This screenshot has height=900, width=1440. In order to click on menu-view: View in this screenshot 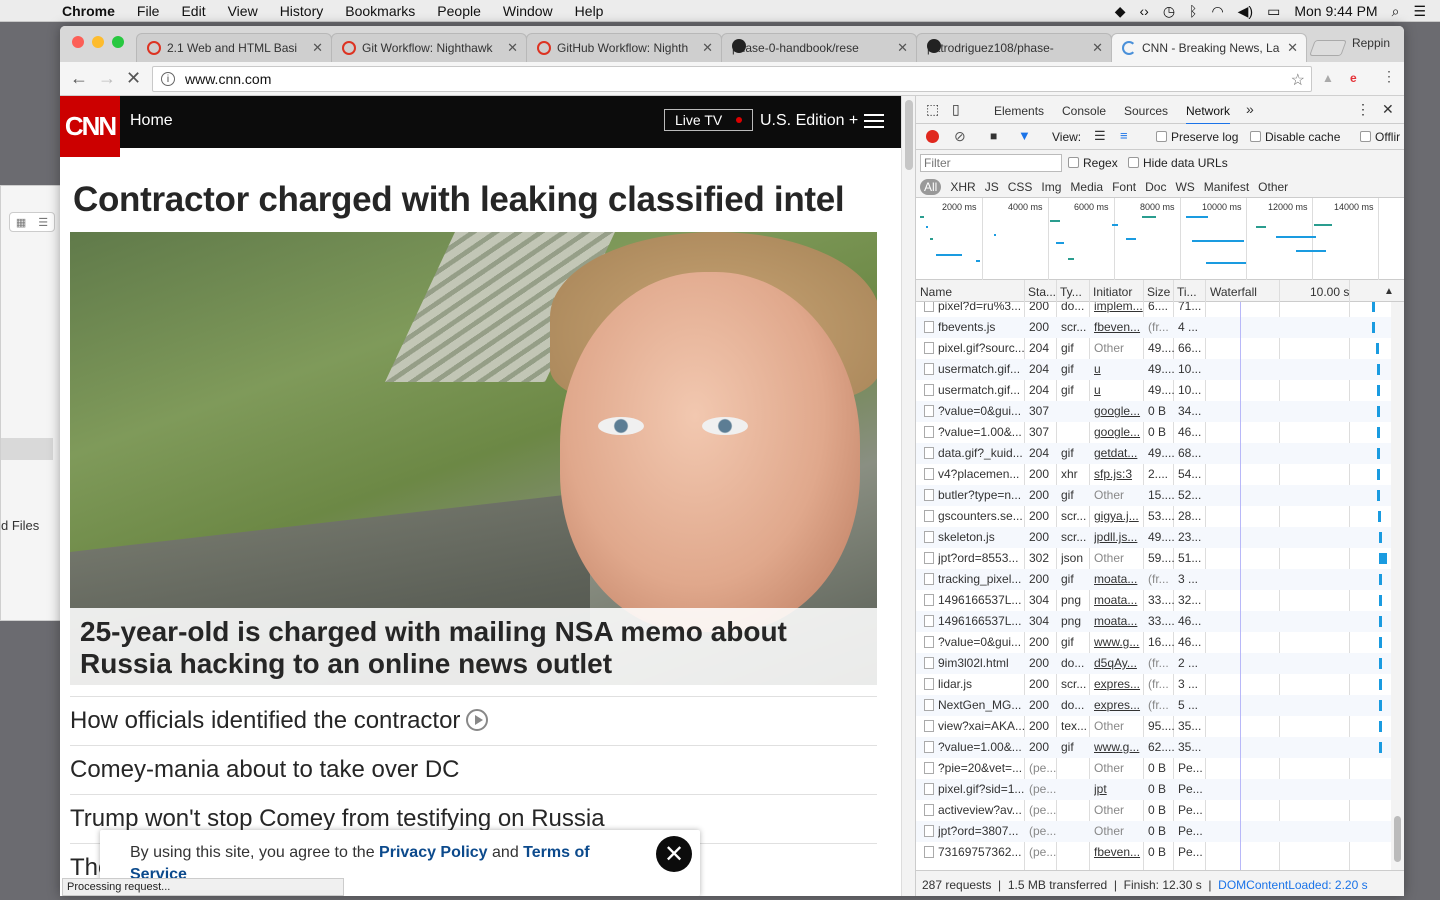, I will do `click(243, 11)`.